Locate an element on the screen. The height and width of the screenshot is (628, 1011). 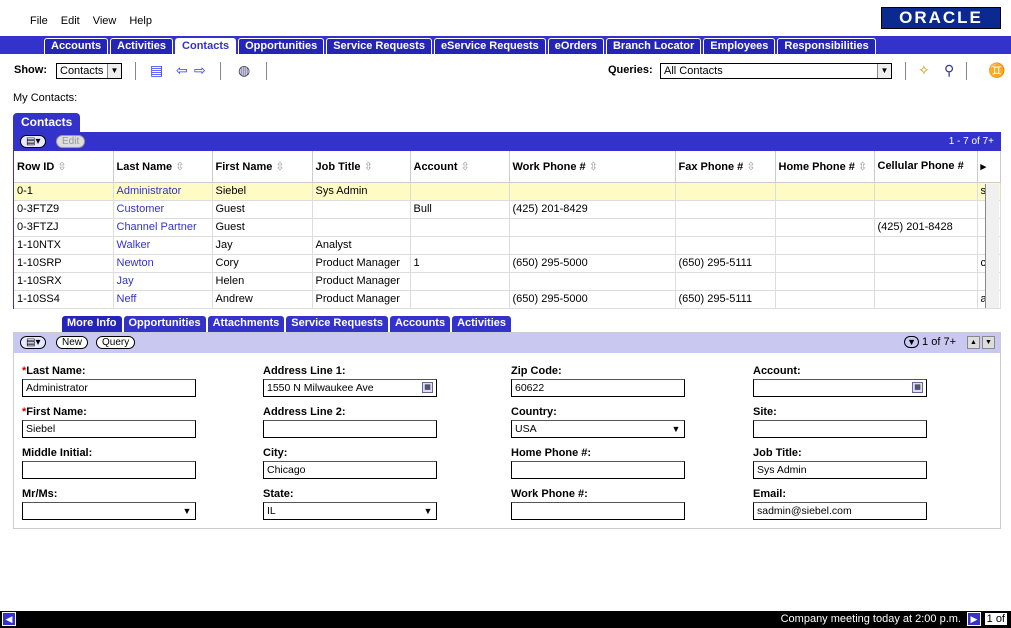
city-field: Chicago is located at coordinates (350, 470).